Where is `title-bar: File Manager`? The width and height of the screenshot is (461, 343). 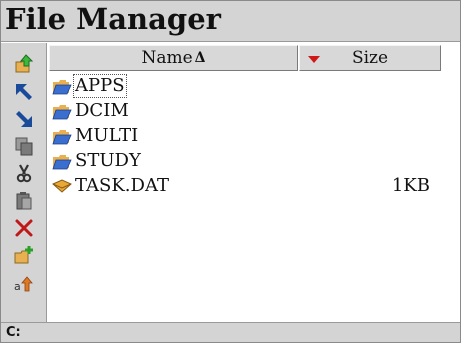
title-bar: File Manager is located at coordinates (230, 21).